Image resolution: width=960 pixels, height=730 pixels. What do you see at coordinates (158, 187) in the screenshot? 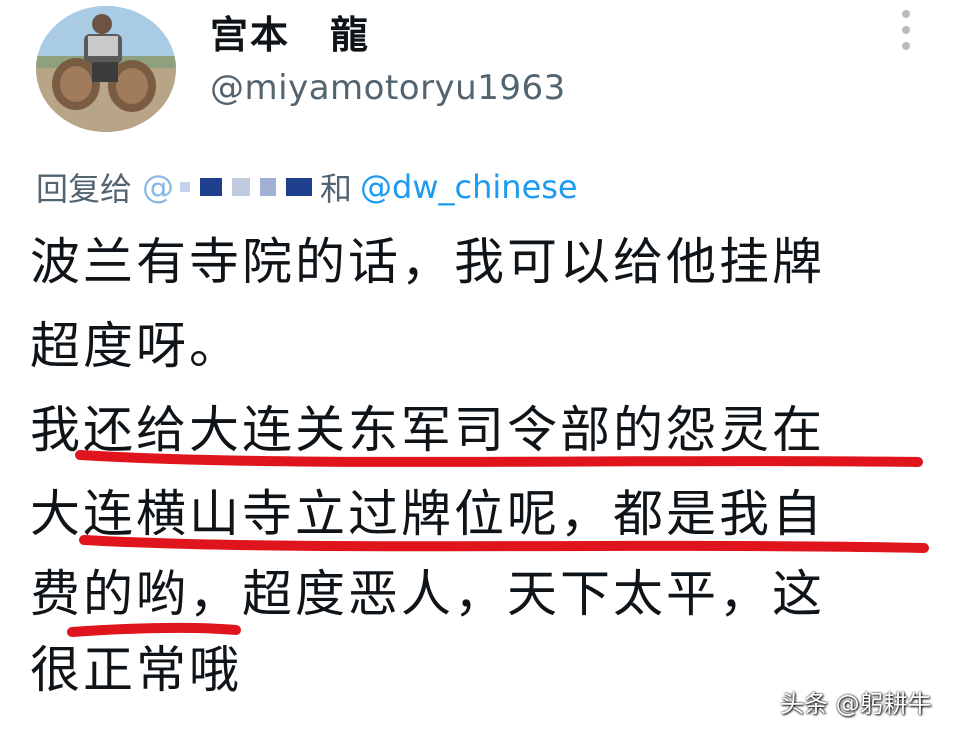
I see `reply-mention-redacted-start: @` at bounding box center [158, 187].